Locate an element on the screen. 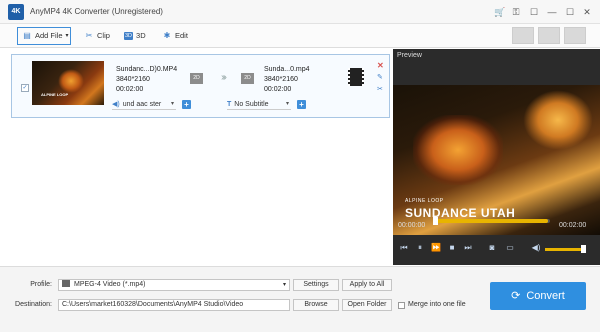 This screenshot has width=600, height=332. browse-button: Browse is located at coordinates (316, 305).